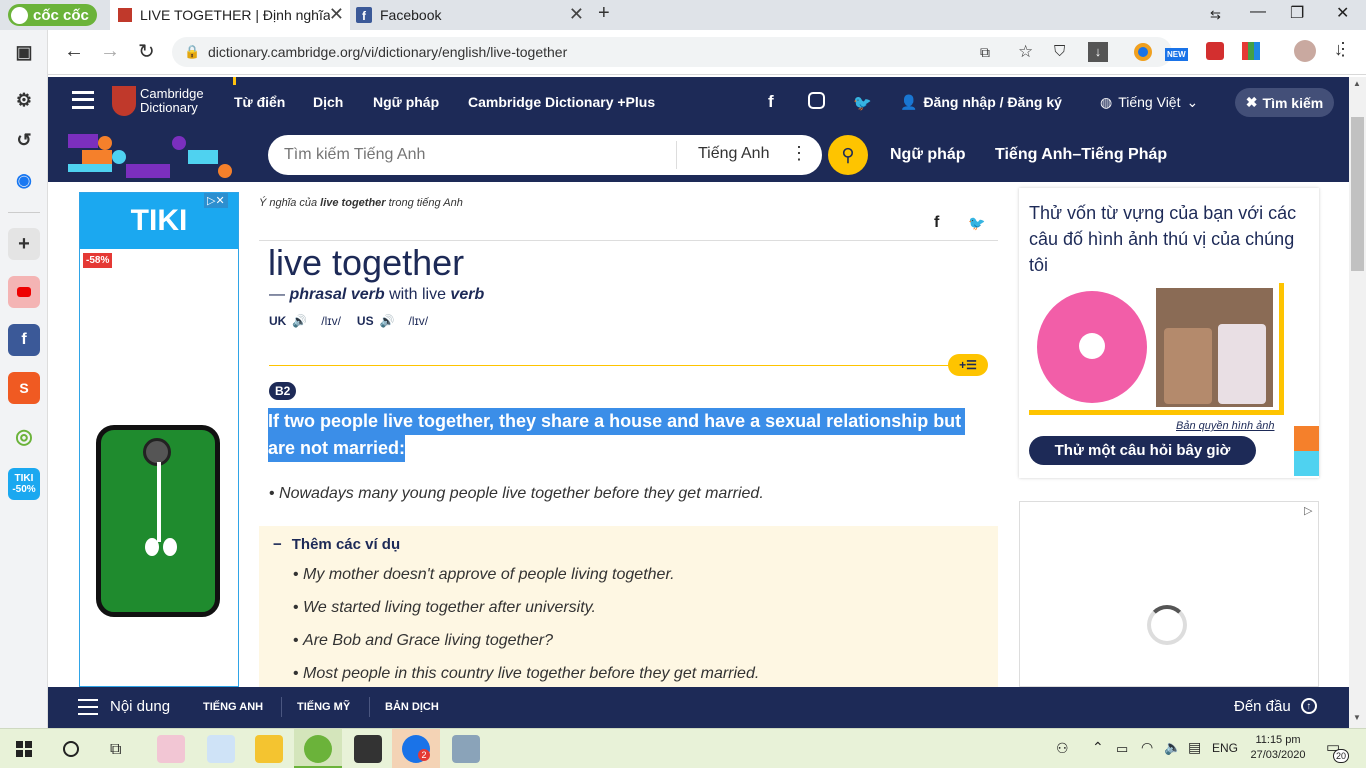  What do you see at coordinates (171, 749) in the screenshot?
I see `taskbar-app-photos-icon` at bounding box center [171, 749].